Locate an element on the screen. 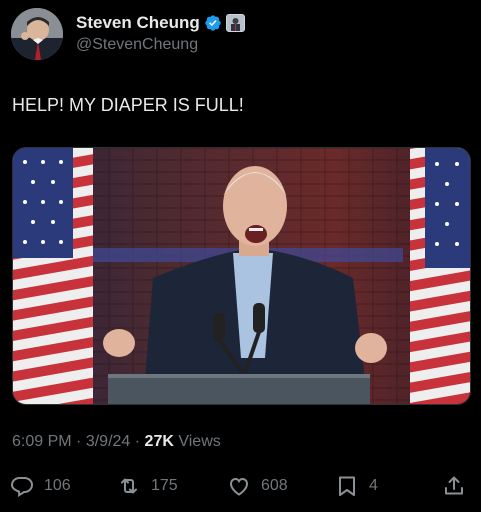 The height and width of the screenshot is (512, 481). bookmark-count: 4 is located at coordinates (373, 485).